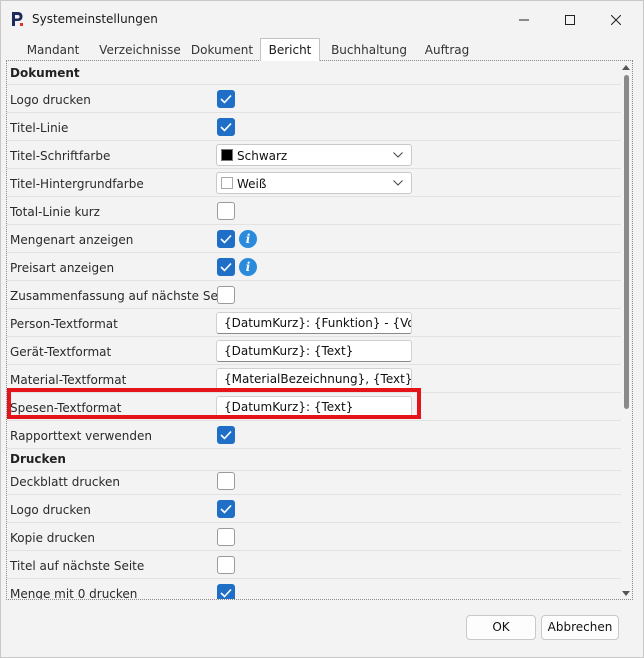 The image size is (644, 658). What do you see at coordinates (122, 296) in the screenshot?
I see `row-label: Zusammenfassung auf nächste Seite` at bounding box center [122, 296].